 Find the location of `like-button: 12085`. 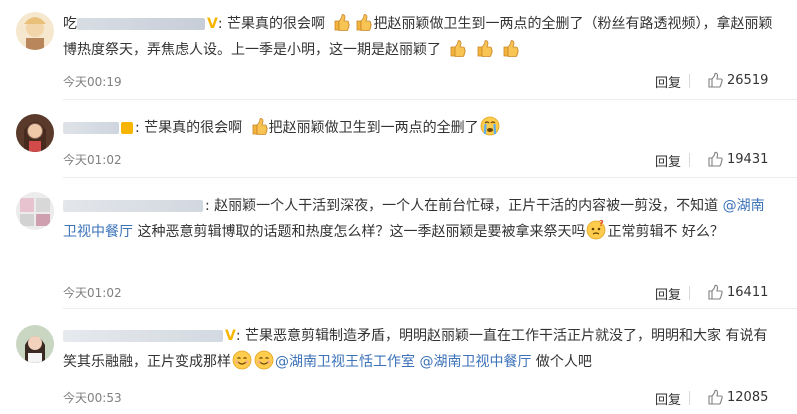

like-button: 12085 is located at coordinates (738, 397).